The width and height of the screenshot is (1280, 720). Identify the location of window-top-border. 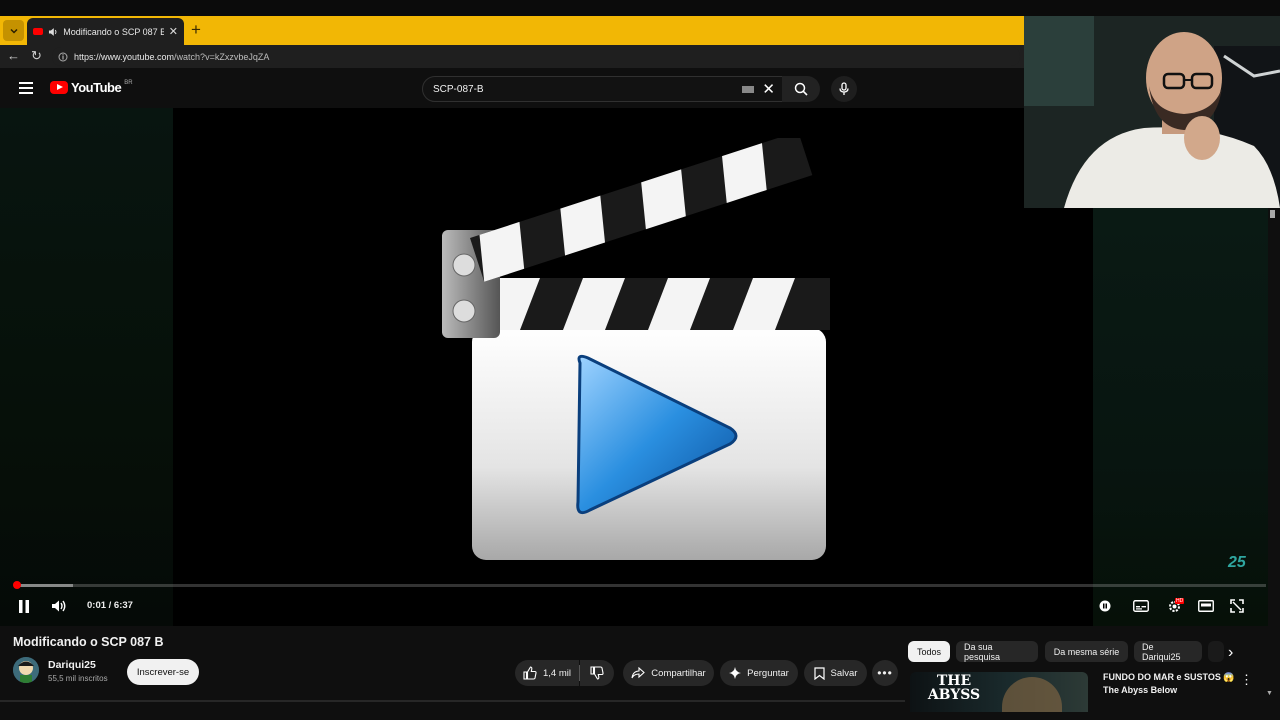
(640, 8).